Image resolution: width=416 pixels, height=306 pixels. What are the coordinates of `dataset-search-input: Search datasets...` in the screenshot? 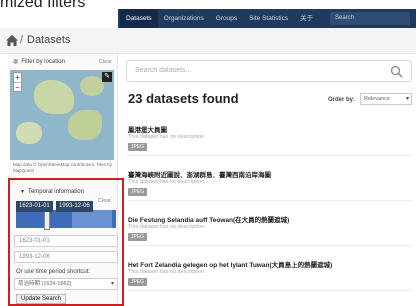 It's located at (269, 71).